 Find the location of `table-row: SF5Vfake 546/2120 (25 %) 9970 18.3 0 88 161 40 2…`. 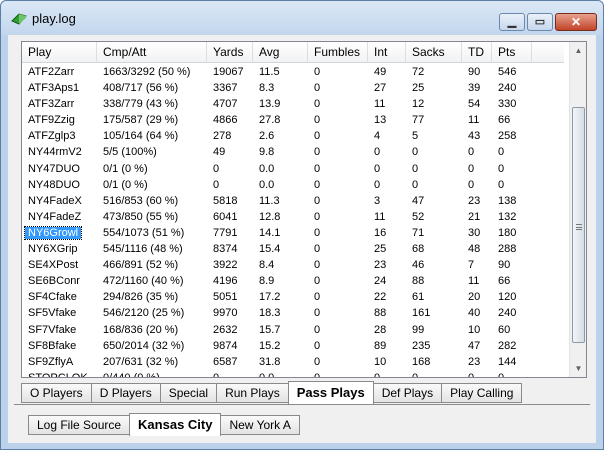

table-row: SF5Vfake 546/2120 (25 %) 9970 18.3 0 88 161 40 2… is located at coordinates (293, 313).